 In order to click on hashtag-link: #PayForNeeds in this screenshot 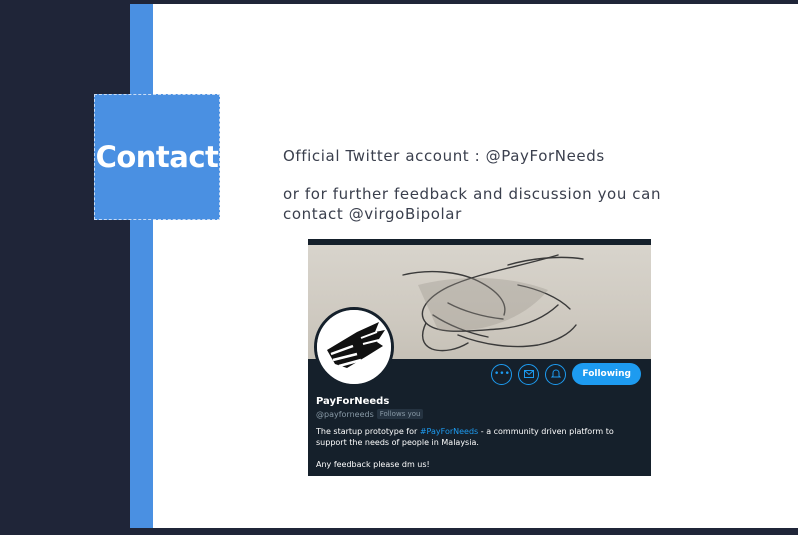, I will do `click(449, 431)`.